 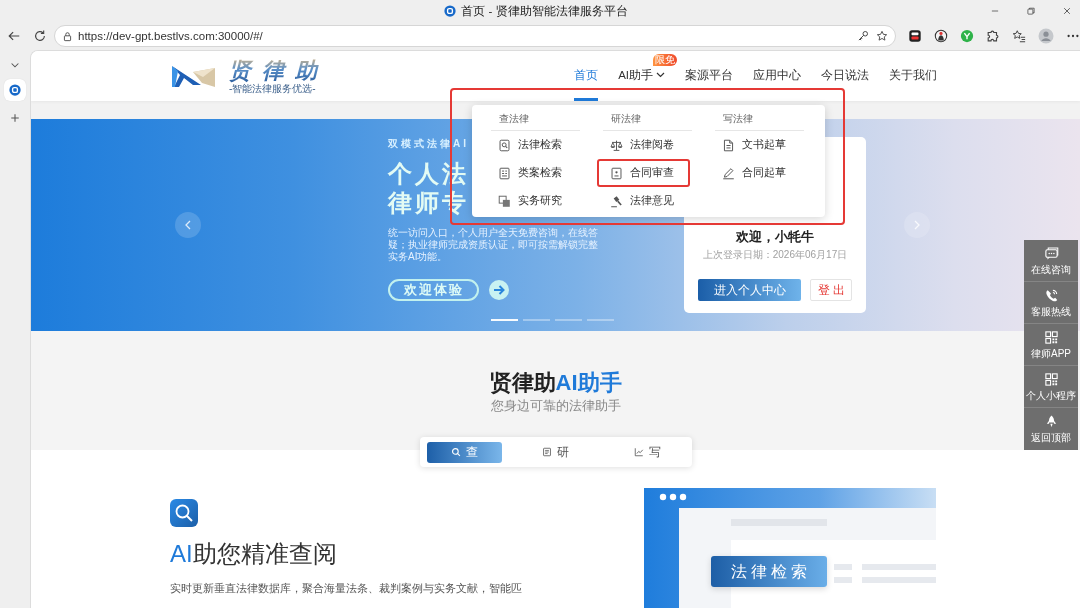 What do you see at coordinates (531, 145) in the screenshot?
I see `menu-item: 法律检索` at bounding box center [531, 145].